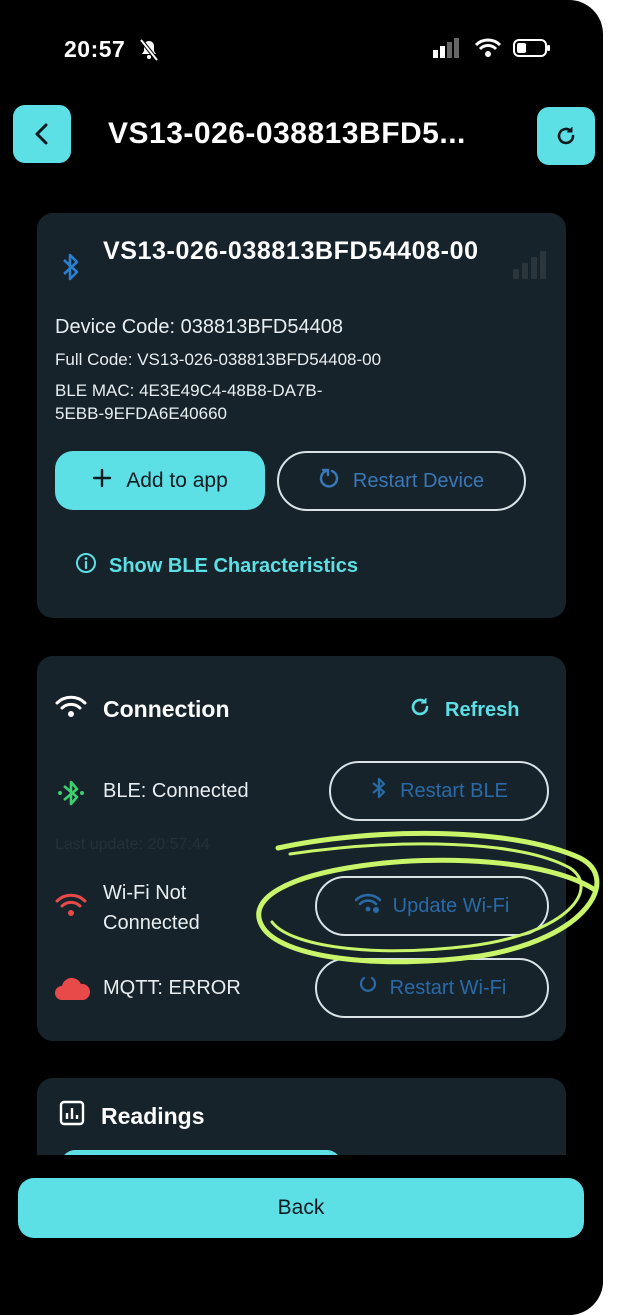  I want to click on refresh-label: Refresh, so click(482, 709).